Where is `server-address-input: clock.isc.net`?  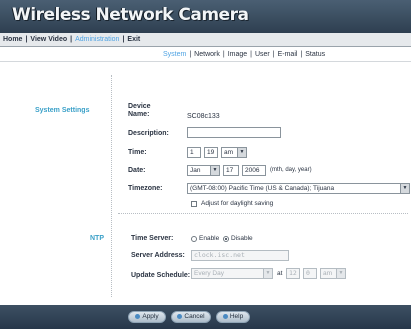 server-address-input: clock.isc.net is located at coordinates (240, 255).